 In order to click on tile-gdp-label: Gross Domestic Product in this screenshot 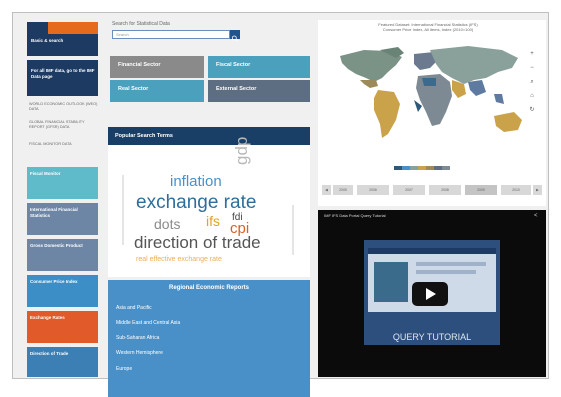, I will do `click(56, 245)`.